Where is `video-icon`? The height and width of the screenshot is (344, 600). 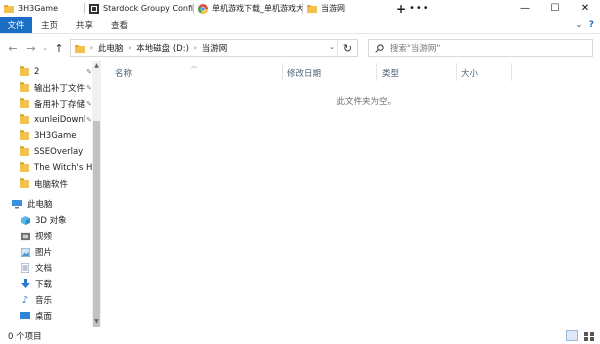 video-icon is located at coordinates (25, 236).